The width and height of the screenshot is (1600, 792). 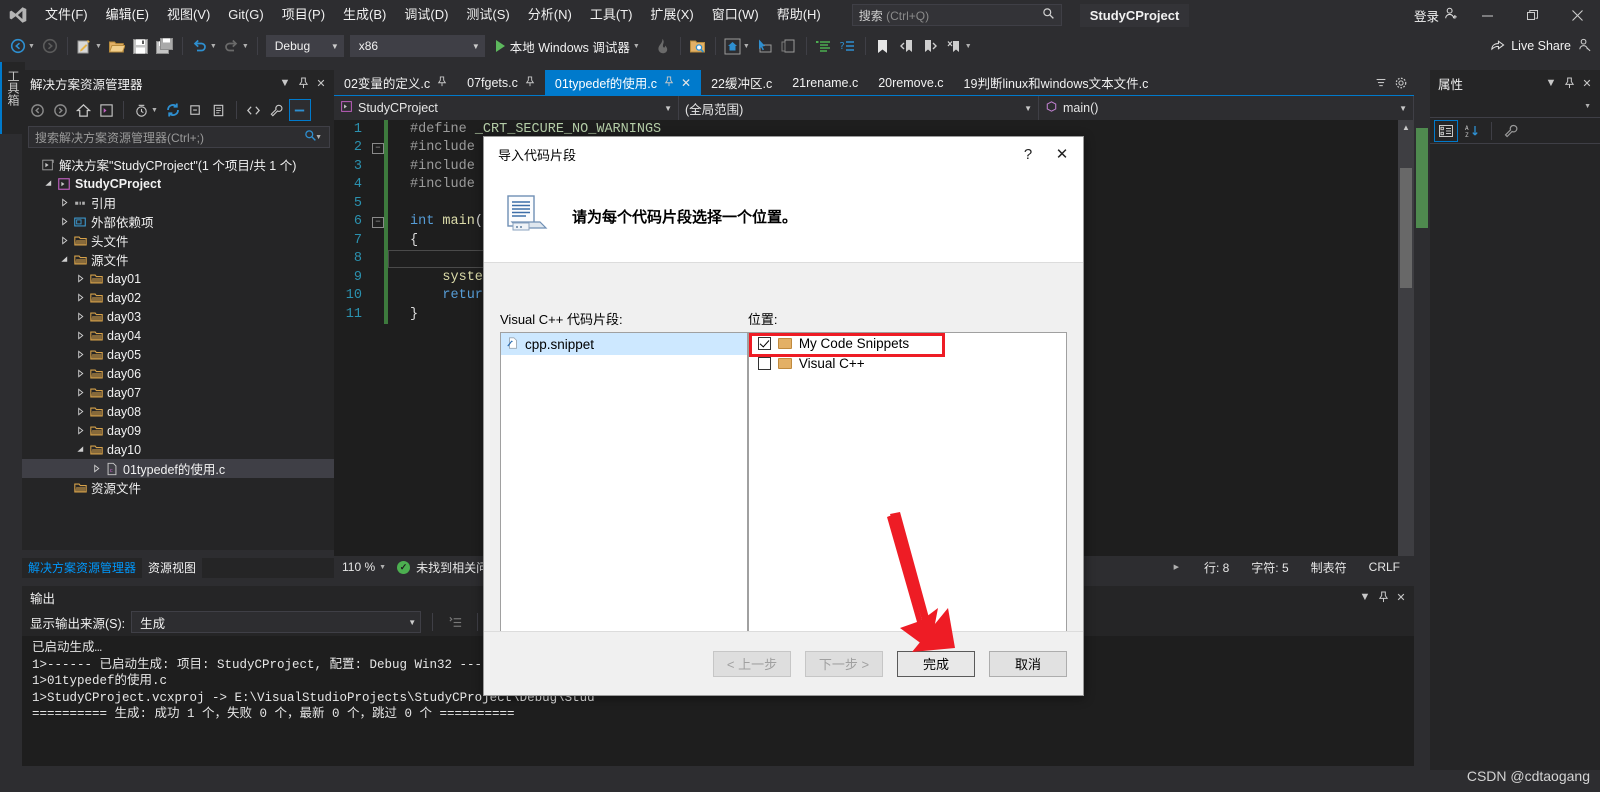 What do you see at coordinates (60, 110) in the screenshot?
I see `se-forward-icon` at bounding box center [60, 110].